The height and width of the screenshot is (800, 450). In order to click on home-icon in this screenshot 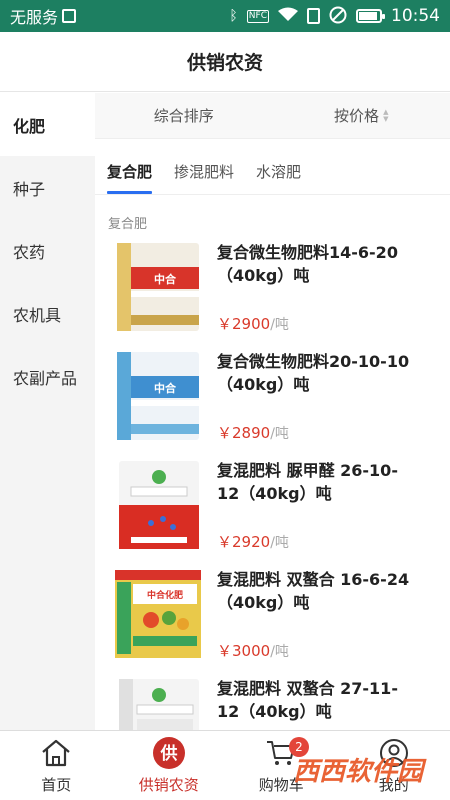, I will do `click(56, 753)`.